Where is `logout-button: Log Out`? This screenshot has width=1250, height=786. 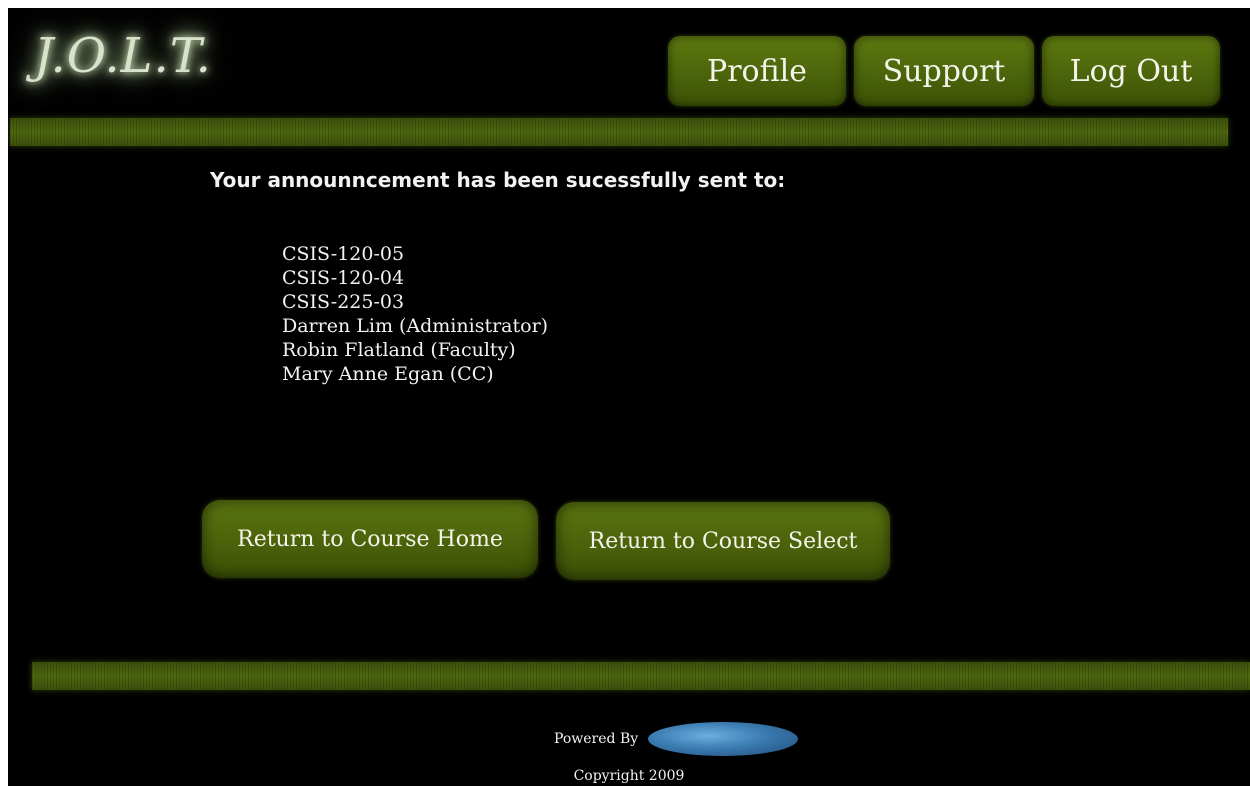 logout-button: Log Out is located at coordinates (1131, 71).